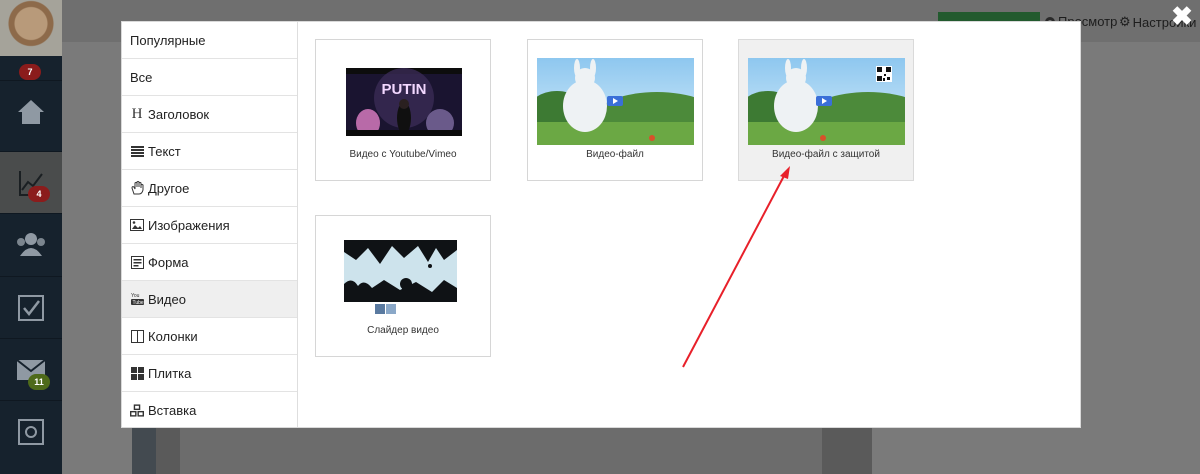  I want to click on menu-item-label: Изображения, so click(189, 225).